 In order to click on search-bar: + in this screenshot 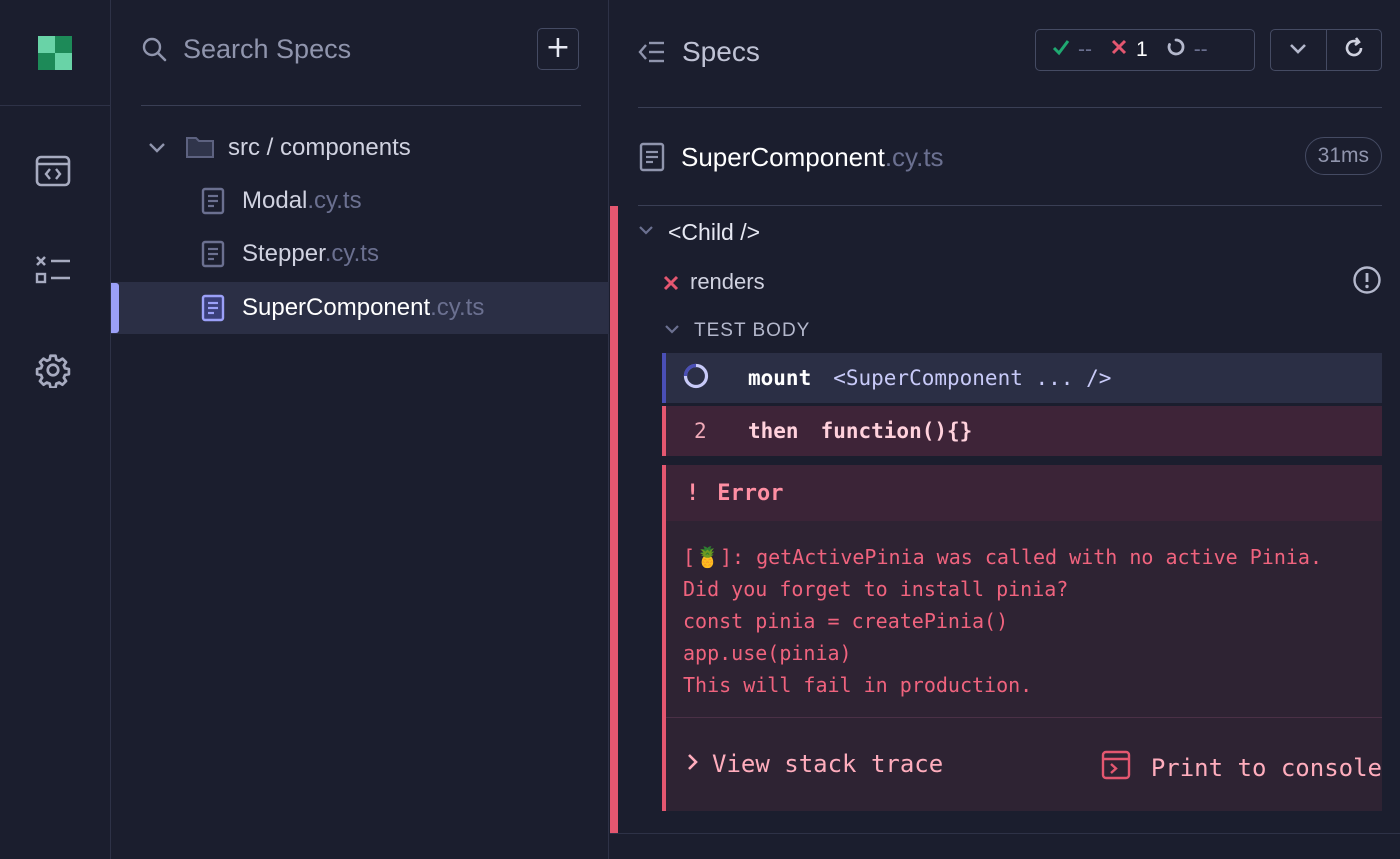, I will do `click(361, 53)`.